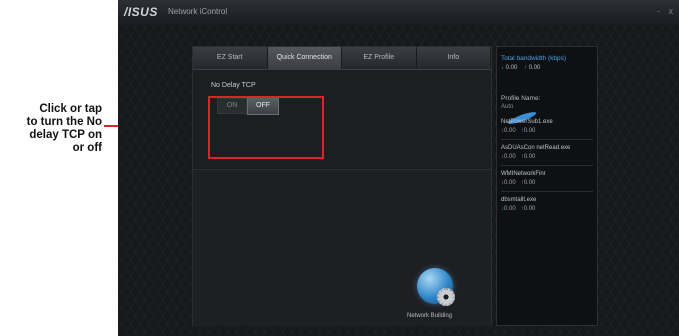  What do you see at coordinates (536, 148) in the screenshot?
I see `profile-item-name: AsDUAsCon netRead.exe` at bounding box center [536, 148].